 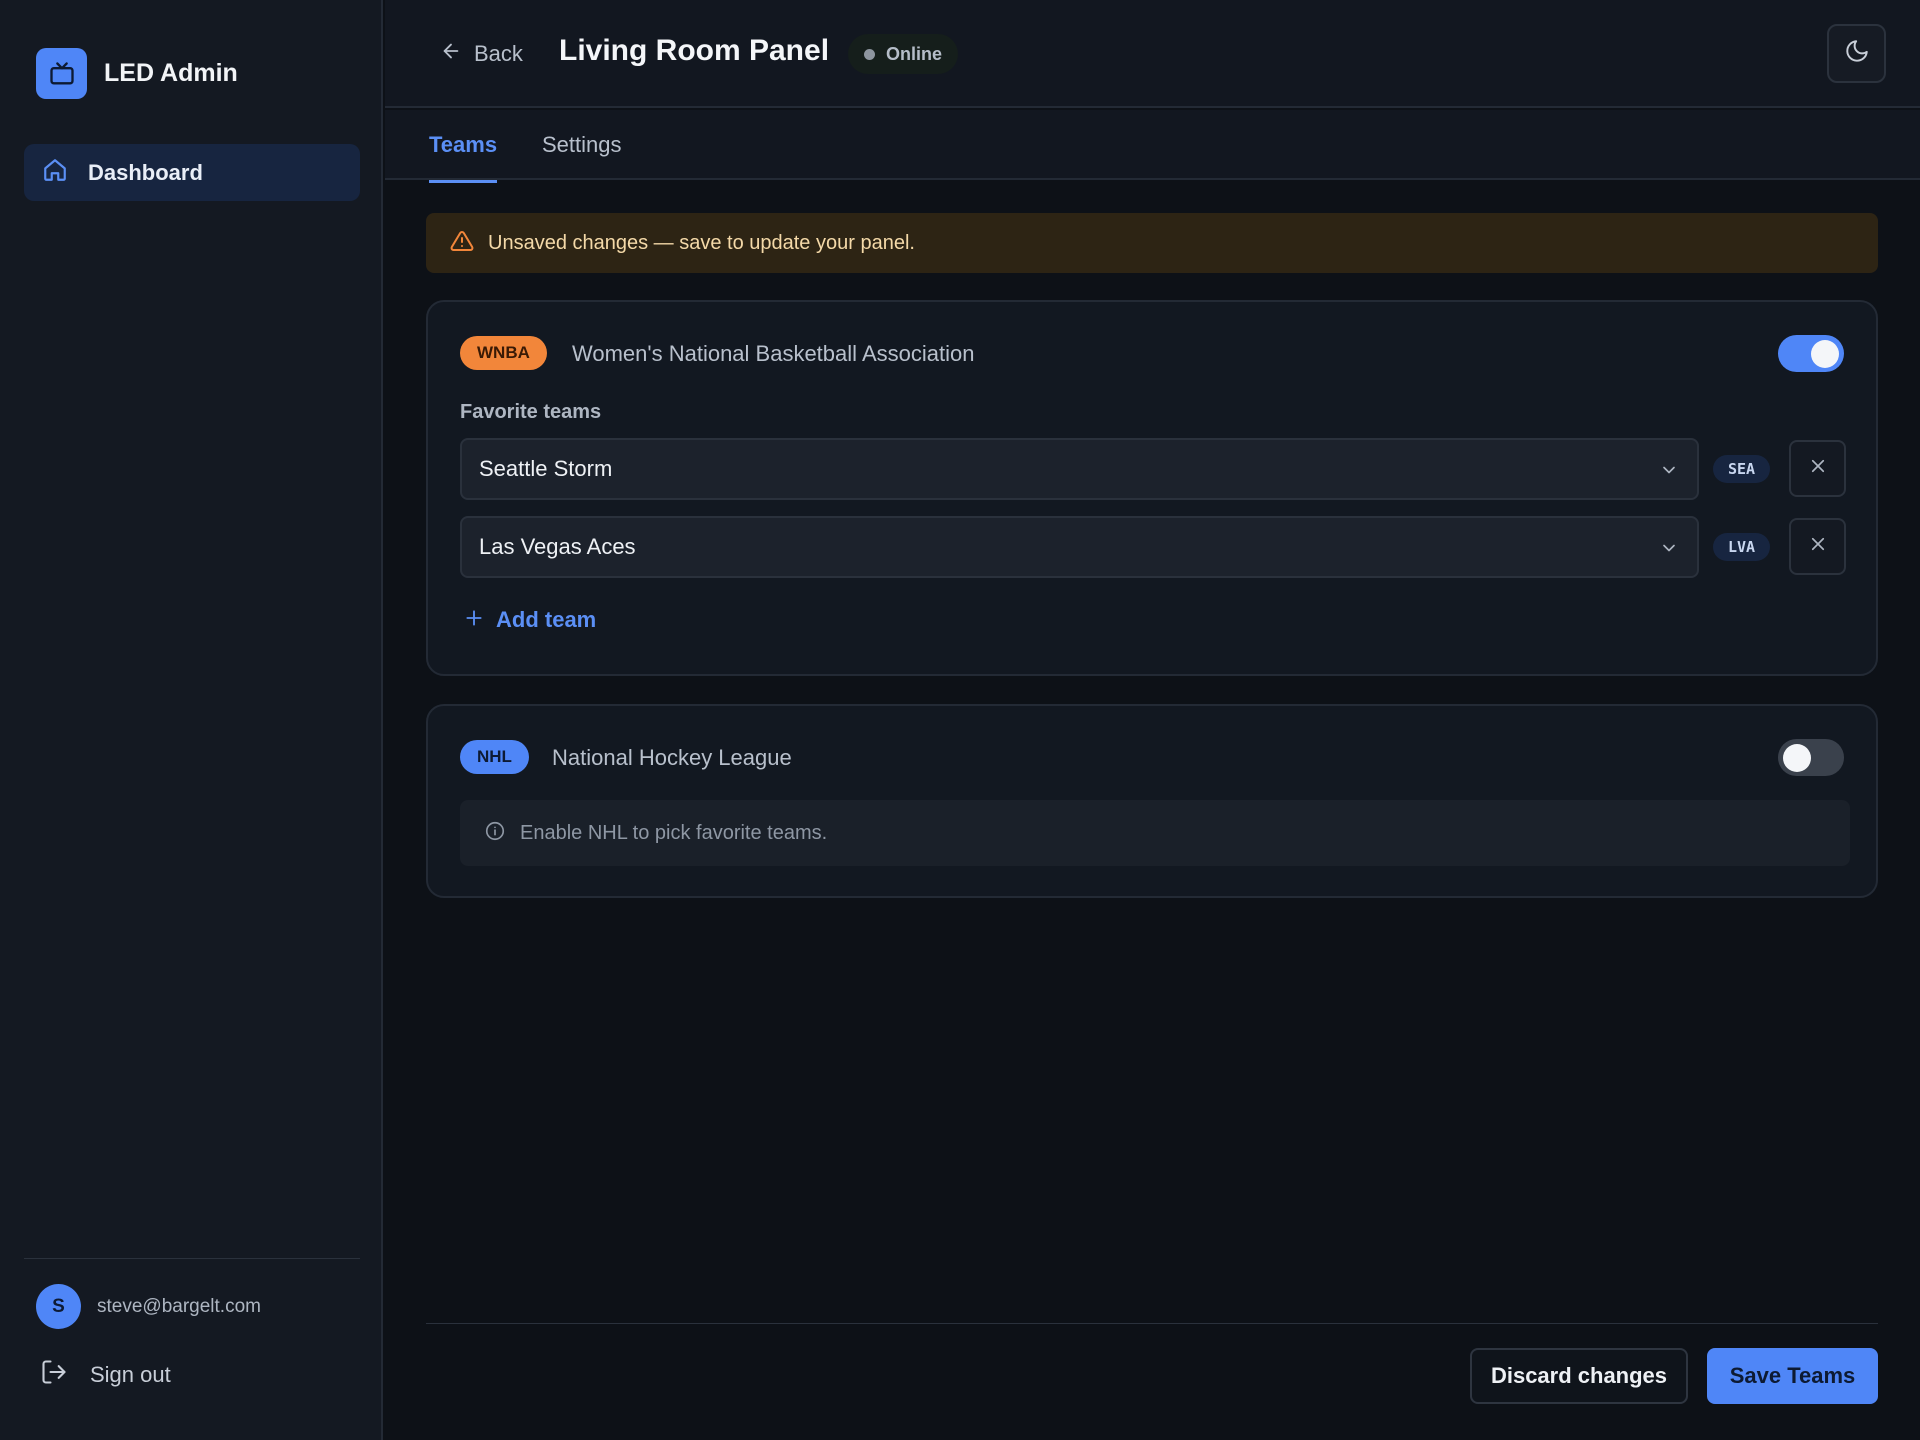 I want to click on info-icon, so click(x=495, y=833).